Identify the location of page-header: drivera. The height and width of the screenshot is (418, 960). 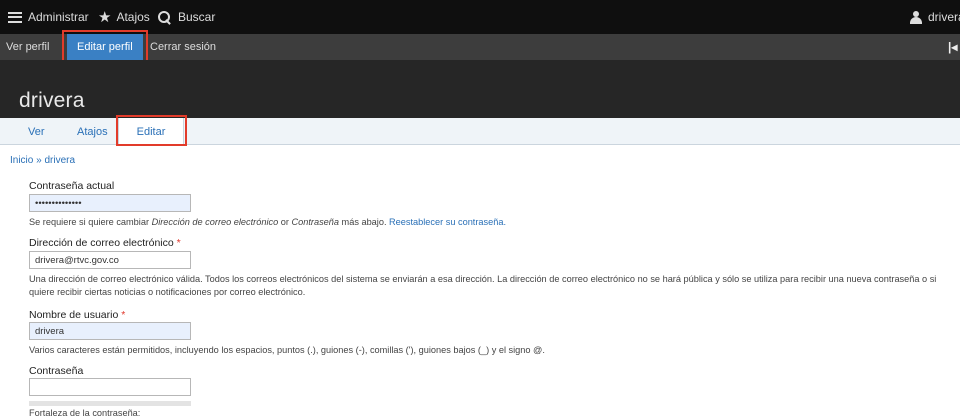
(480, 89).